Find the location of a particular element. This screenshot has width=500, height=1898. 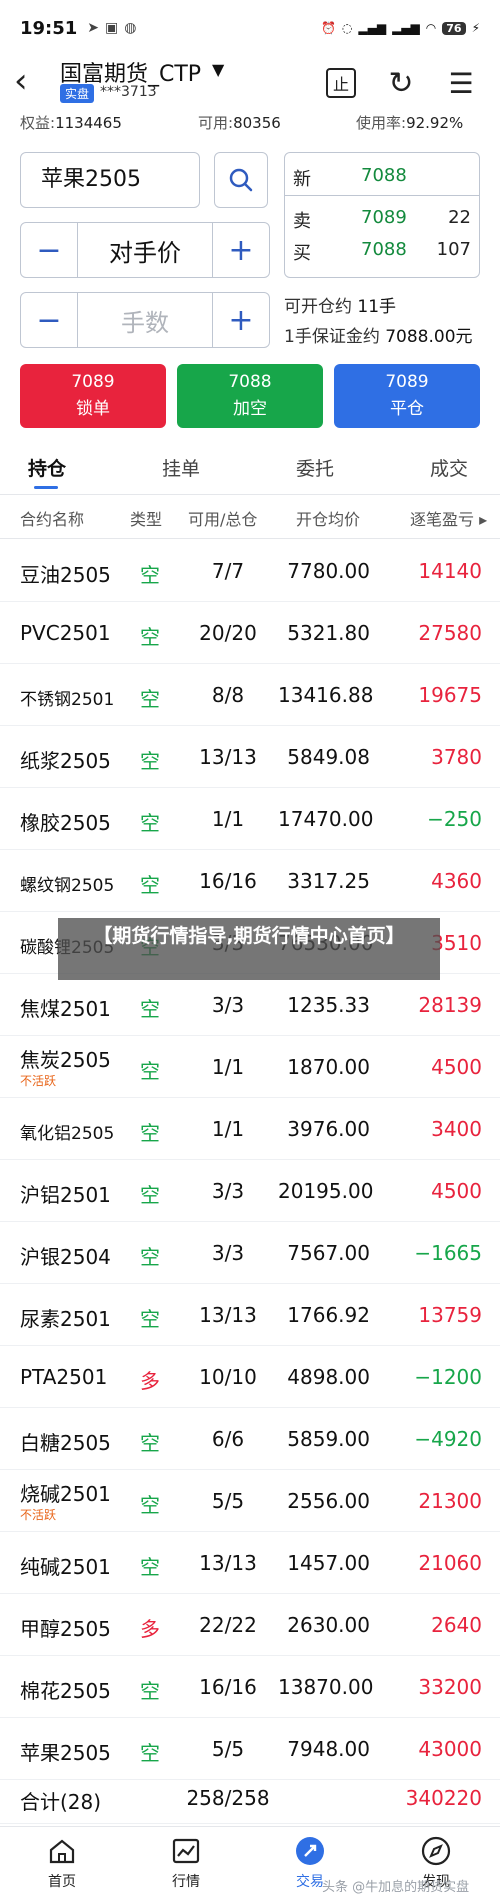

close-position-button: 7089 平仓 is located at coordinates (407, 396).